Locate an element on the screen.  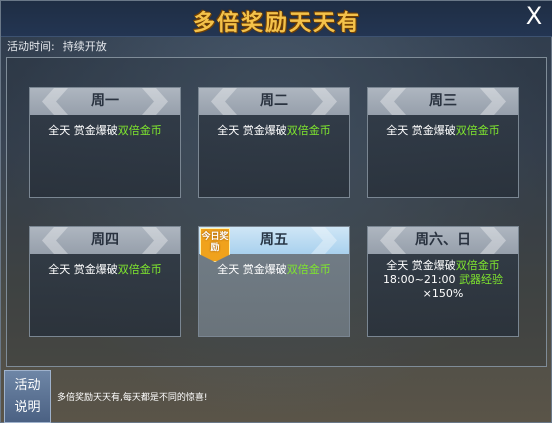
window-title: 多倍奖励天天有 is located at coordinates (276, 23).